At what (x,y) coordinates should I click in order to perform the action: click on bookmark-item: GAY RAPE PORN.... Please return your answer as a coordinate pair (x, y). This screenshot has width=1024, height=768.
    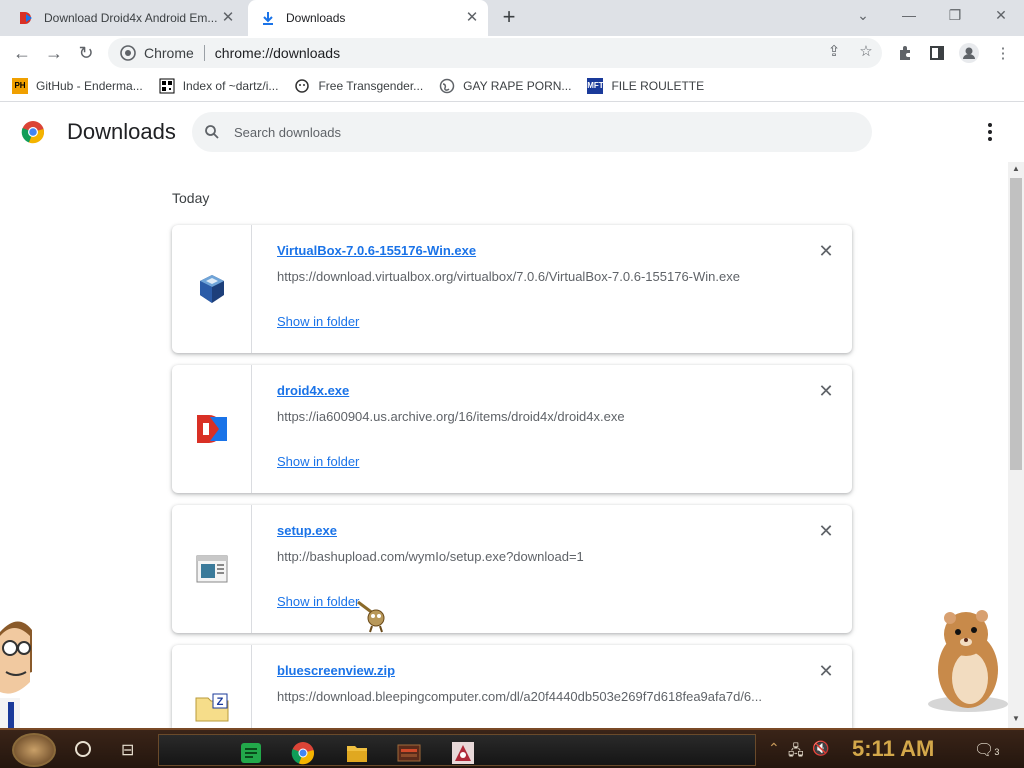
    Looking at the image, I should click on (505, 86).